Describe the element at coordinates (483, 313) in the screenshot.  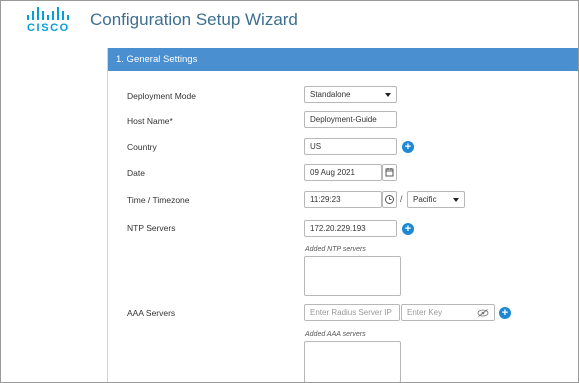
I see `eye-off-icon` at that location.